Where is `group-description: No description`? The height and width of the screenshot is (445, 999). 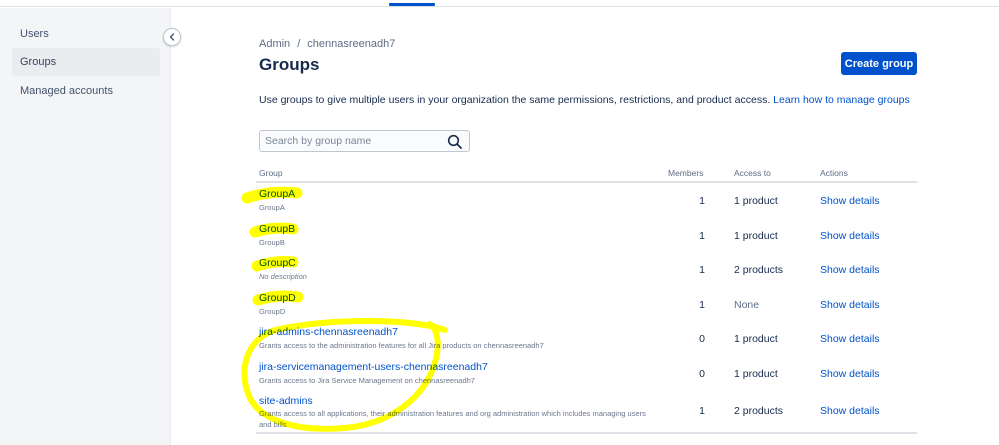 group-description: No description is located at coordinates (283, 276).